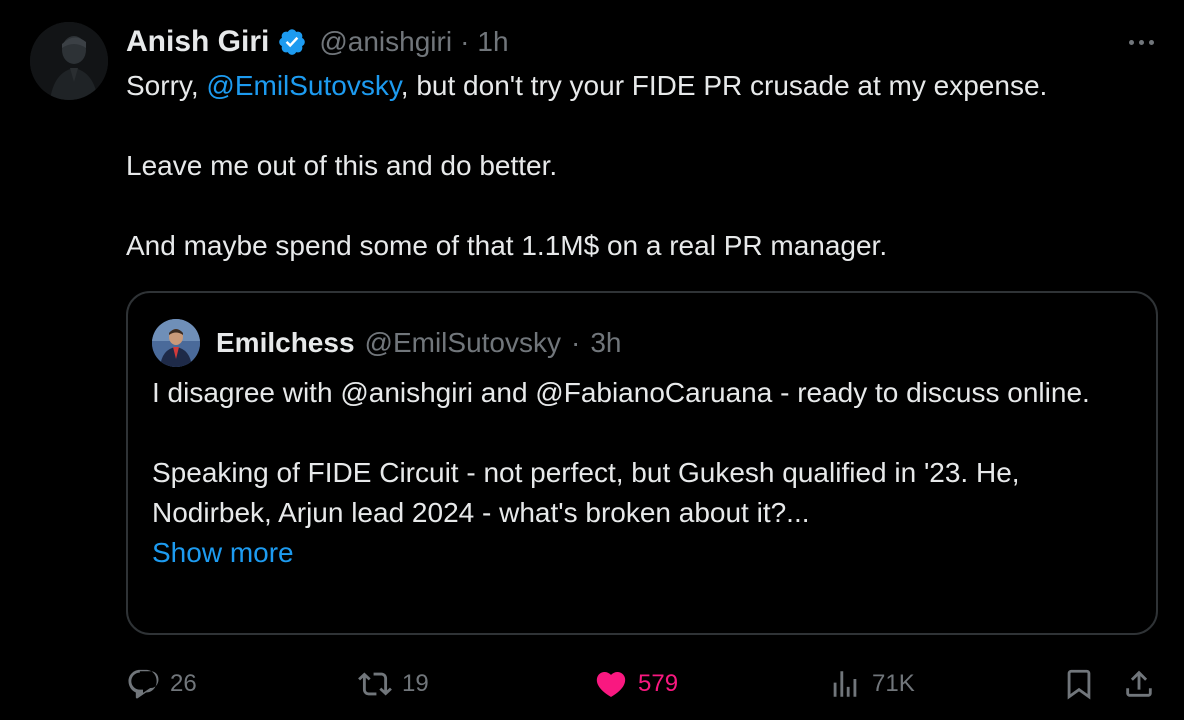 This screenshot has height=720, width=1184. I want to click on author-handle: @anishgiri, so click(385, 42).